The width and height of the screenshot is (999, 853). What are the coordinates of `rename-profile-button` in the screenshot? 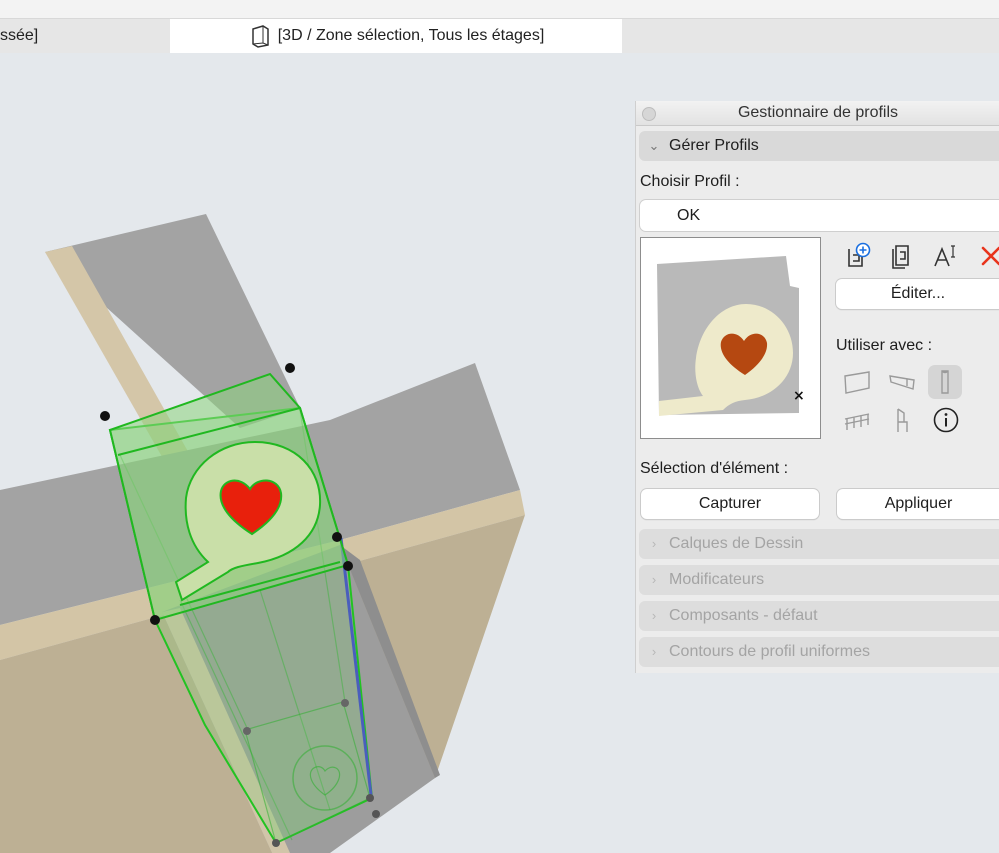 It's located at (946, 256).